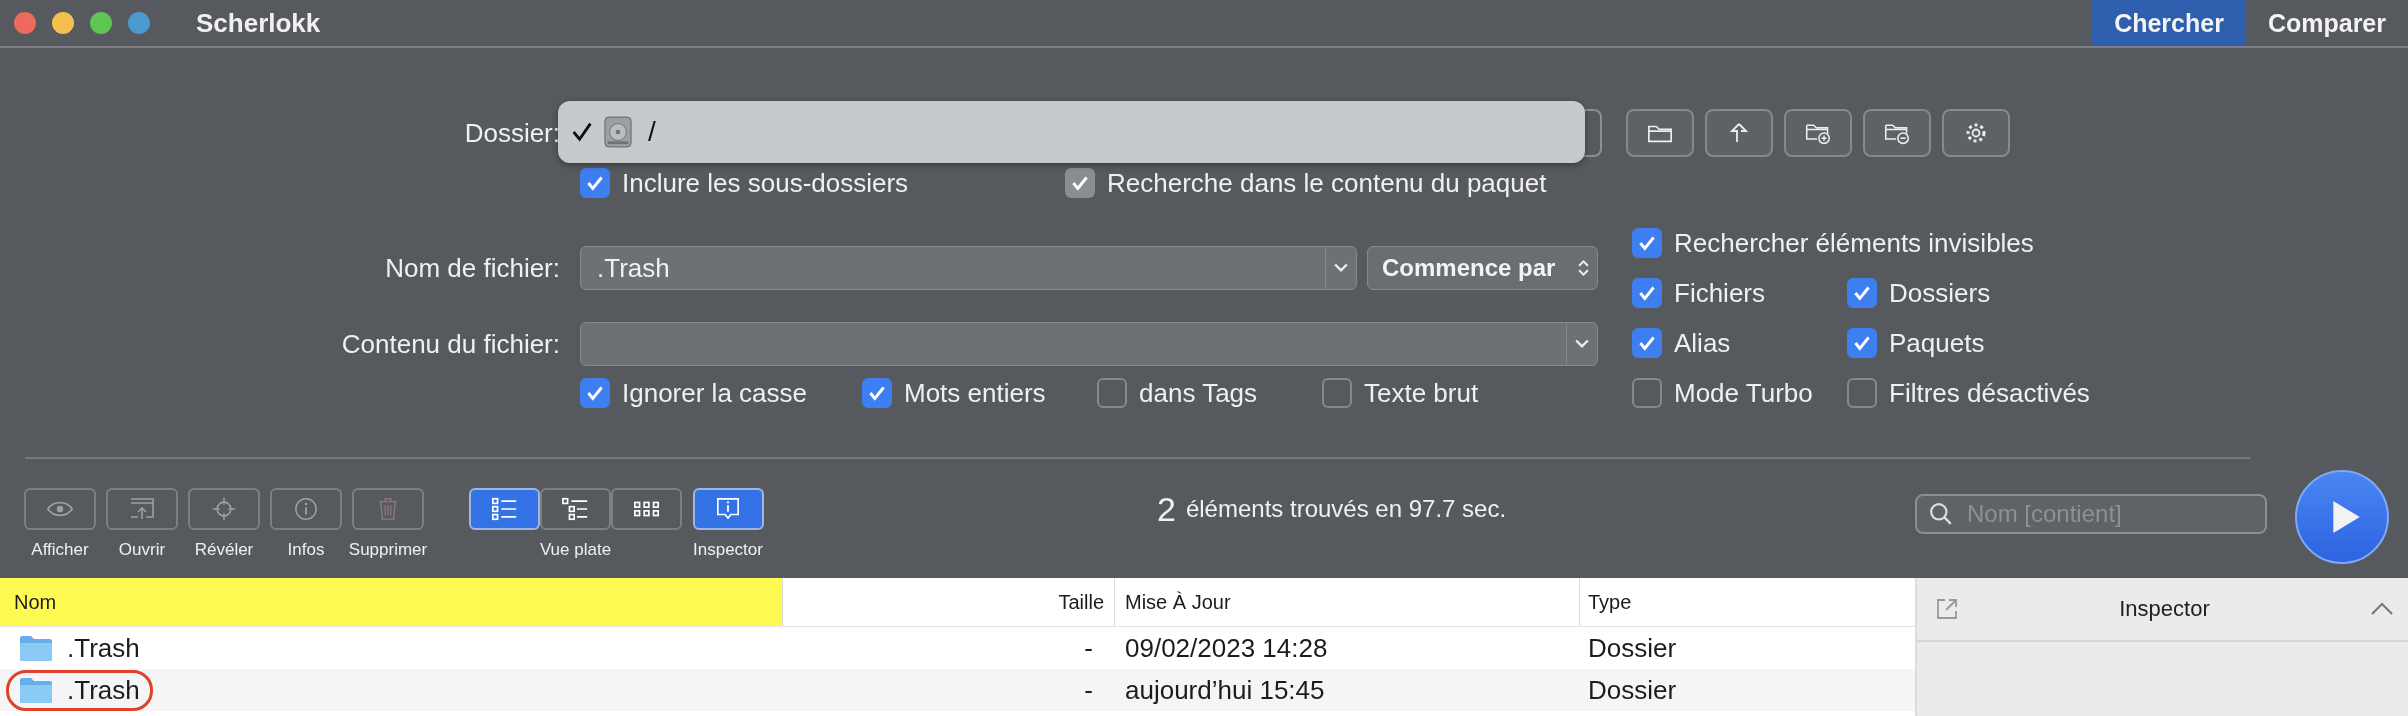  What do you see at coordinates (450, 344) in the screenshot?
I see `field-label: Contenu du fichier:` at bounding box center [450, 344].